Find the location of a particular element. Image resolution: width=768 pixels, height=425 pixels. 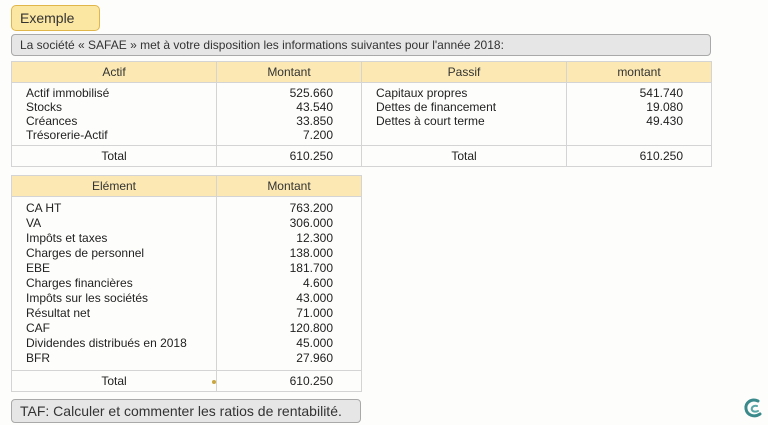

passif-value: 541.740 is located at coordinates (661, 93).